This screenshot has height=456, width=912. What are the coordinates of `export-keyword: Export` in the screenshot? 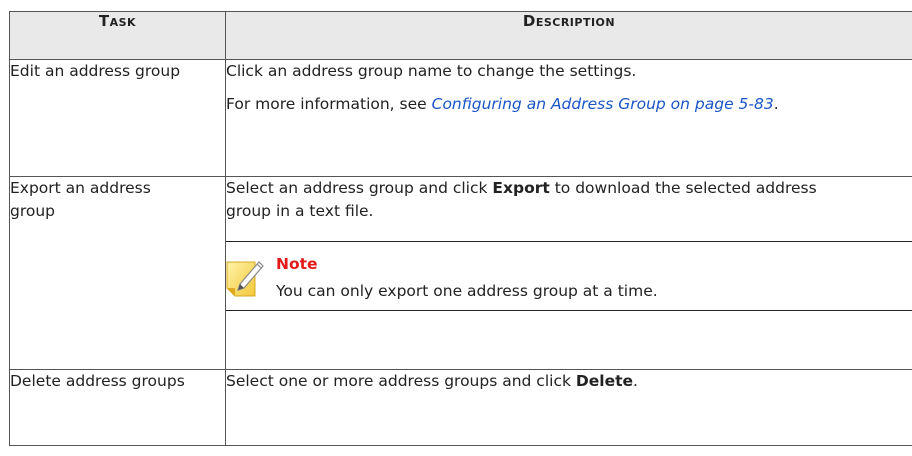 It's located at (521, 188).